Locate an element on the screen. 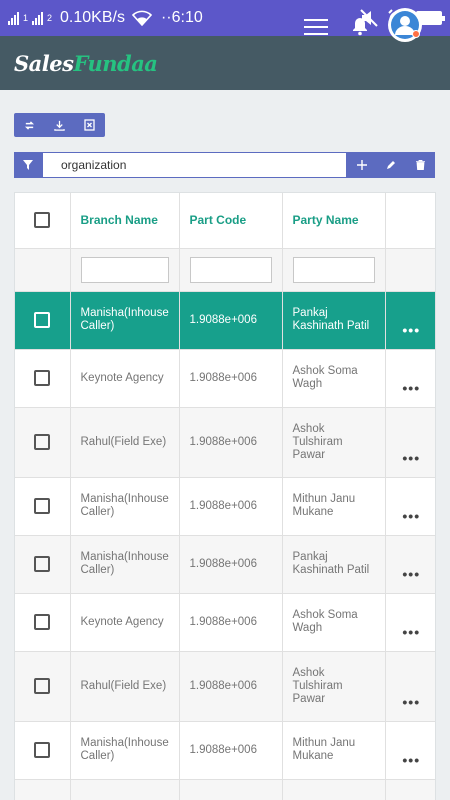  wifi-icon is located at coordinates (141, 18).